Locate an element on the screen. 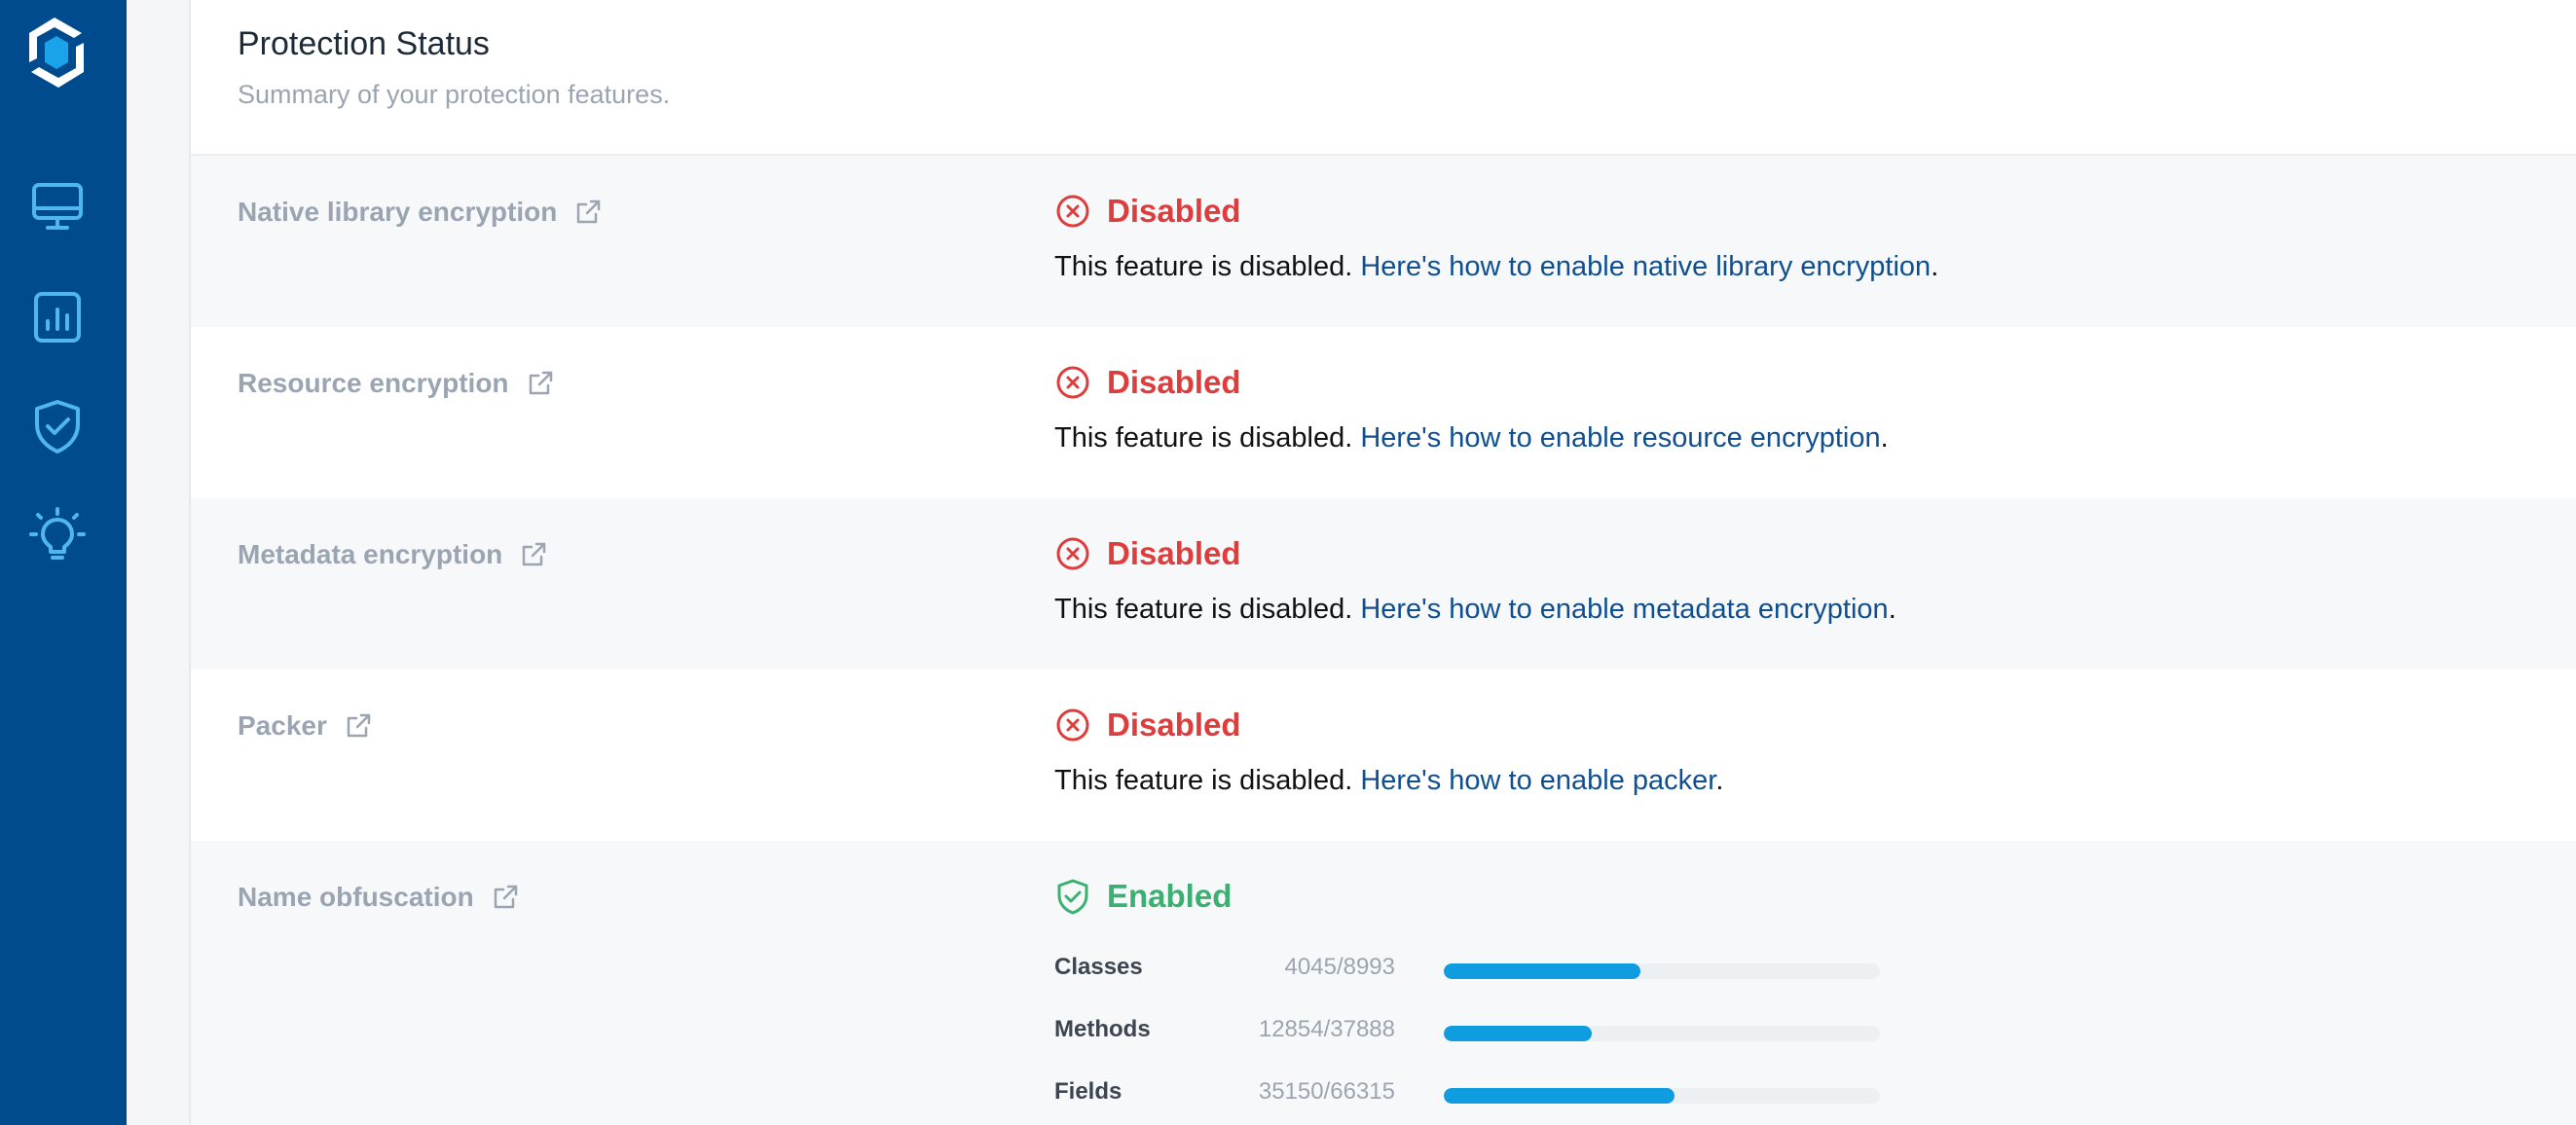  stat-label: Methods is located at coordinates (1102, 1029).